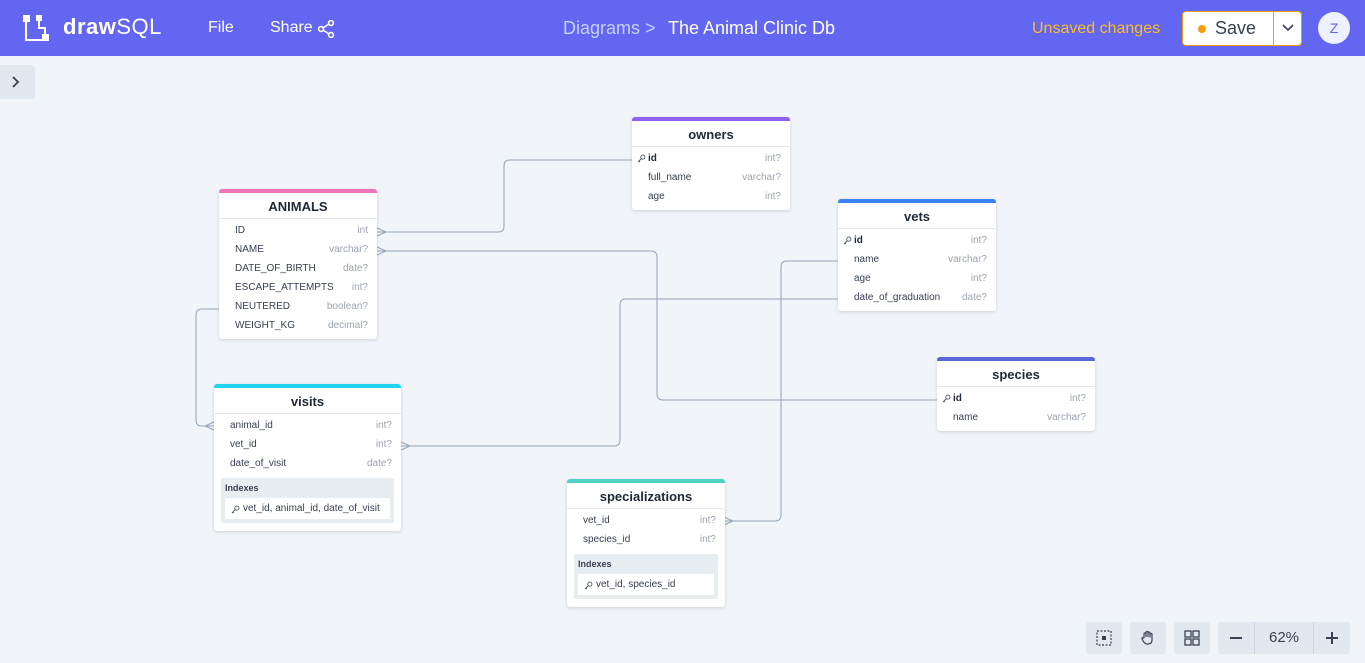  I want to click on zoom-in-icon, so click(1332, 638).